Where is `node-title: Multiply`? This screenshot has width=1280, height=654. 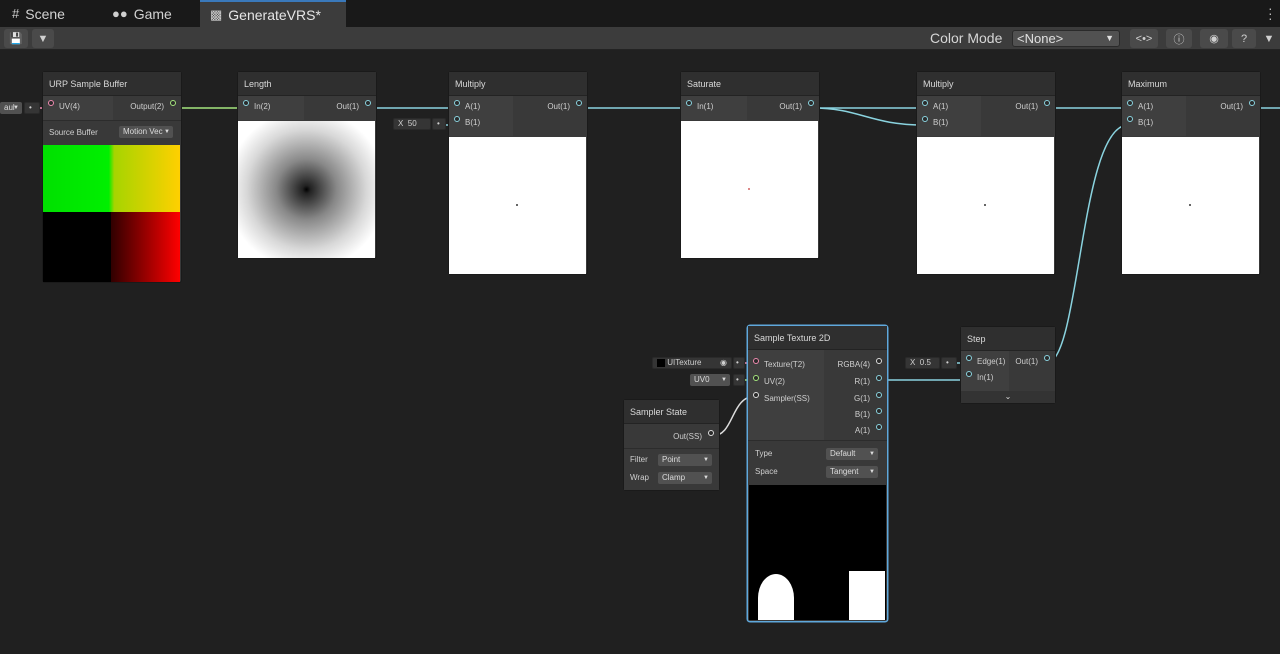 node-title: Multiply is located at coordinates (518, 84).